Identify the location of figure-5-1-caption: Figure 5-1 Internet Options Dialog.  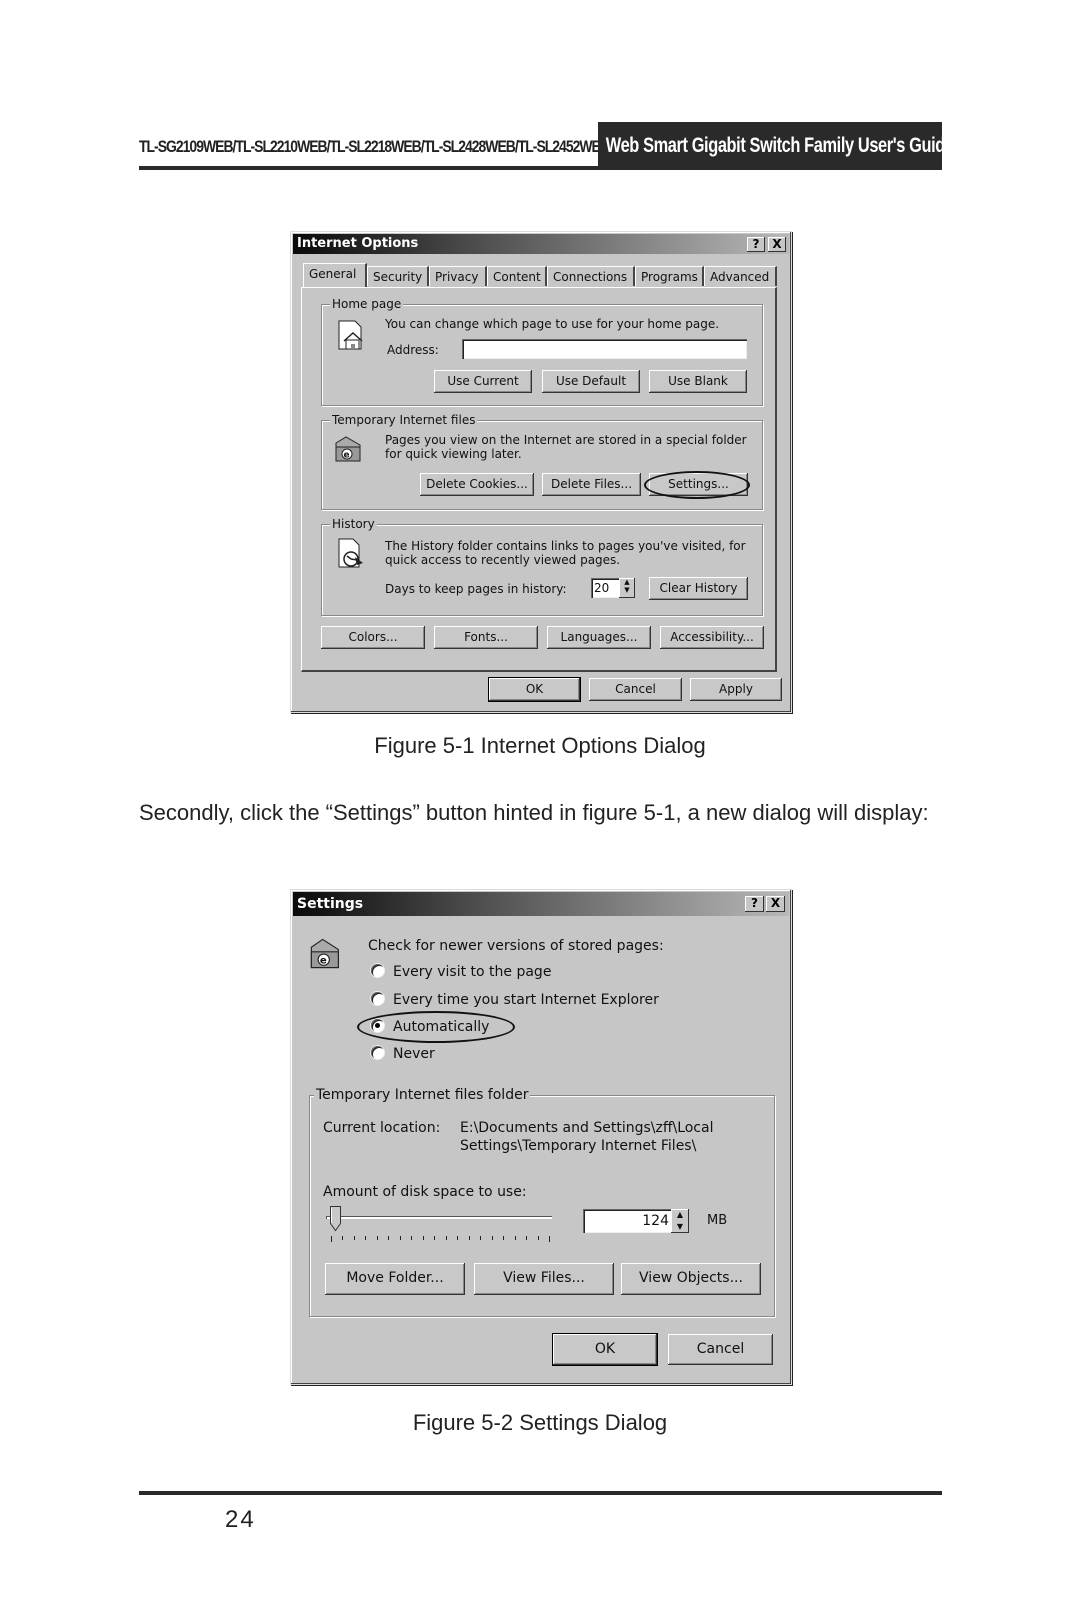
(540, 745).